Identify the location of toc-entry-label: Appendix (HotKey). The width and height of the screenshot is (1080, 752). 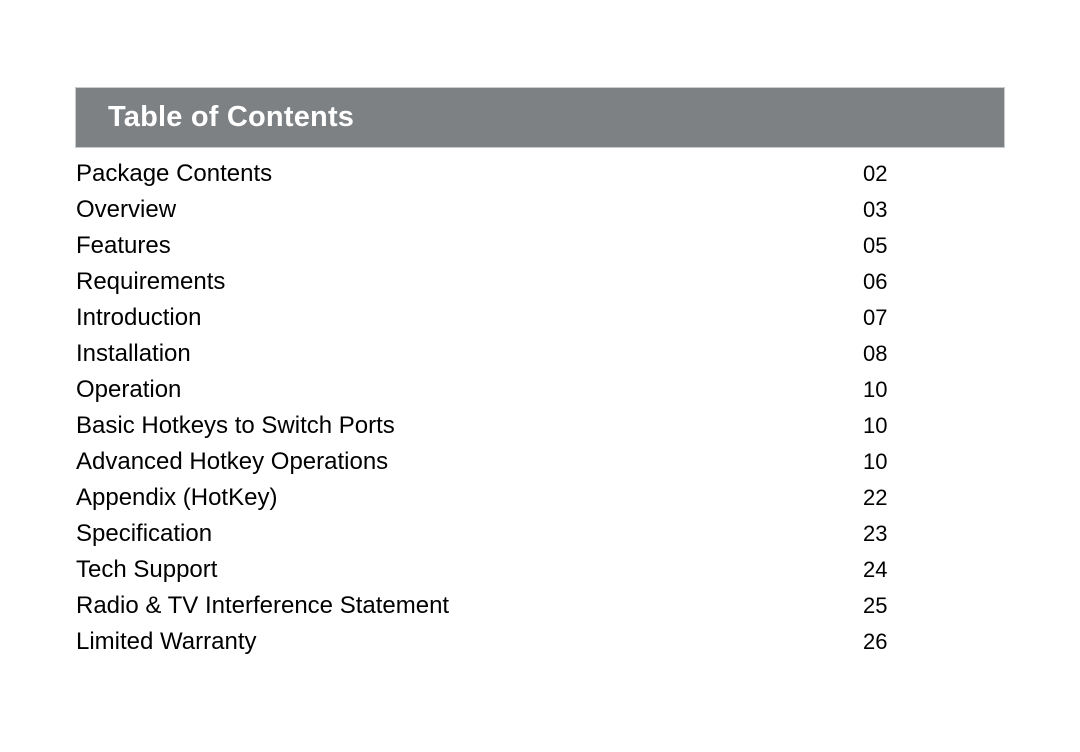
(177, 497).